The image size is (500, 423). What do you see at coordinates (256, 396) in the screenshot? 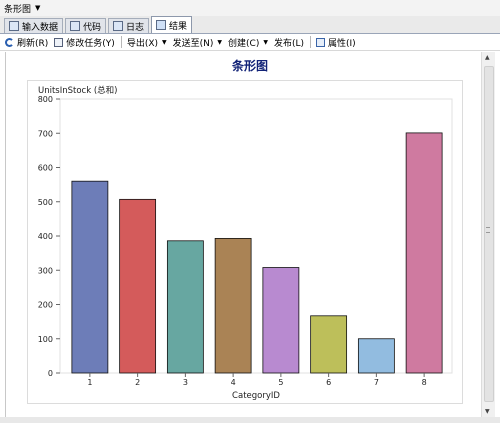
I see `x-axis-label: CategoryID` at bounding box center [256, 396].